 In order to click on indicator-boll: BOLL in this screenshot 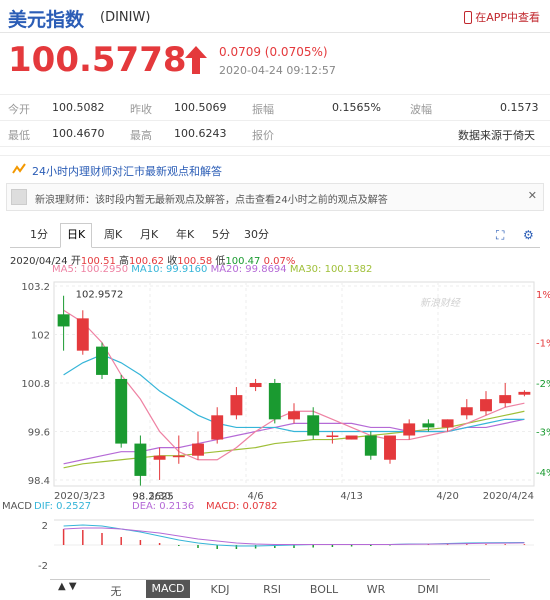, I will do `click(324, 589)`.